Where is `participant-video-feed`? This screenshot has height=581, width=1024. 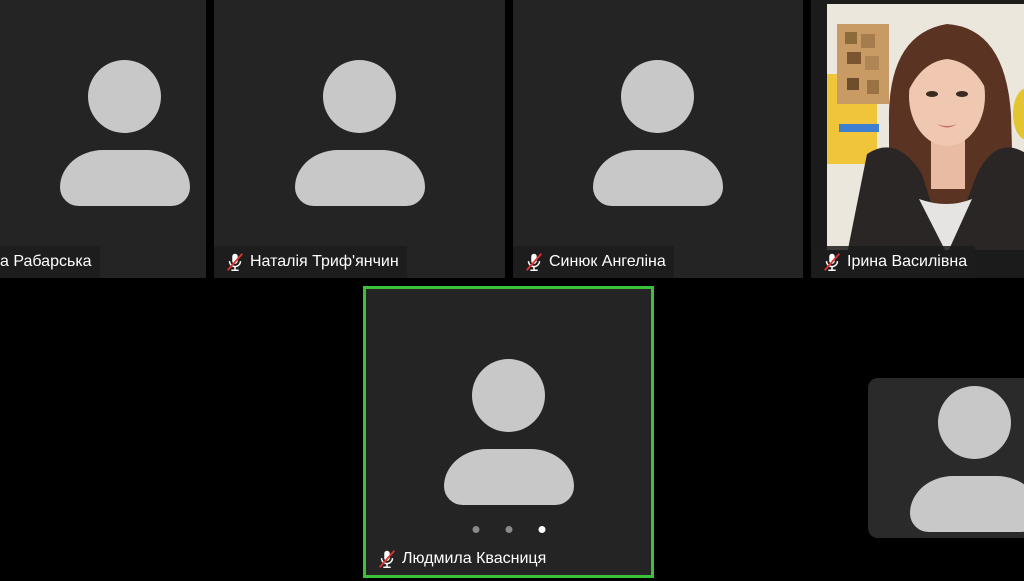 participant-video-feed is located at coordinates (925, 127).